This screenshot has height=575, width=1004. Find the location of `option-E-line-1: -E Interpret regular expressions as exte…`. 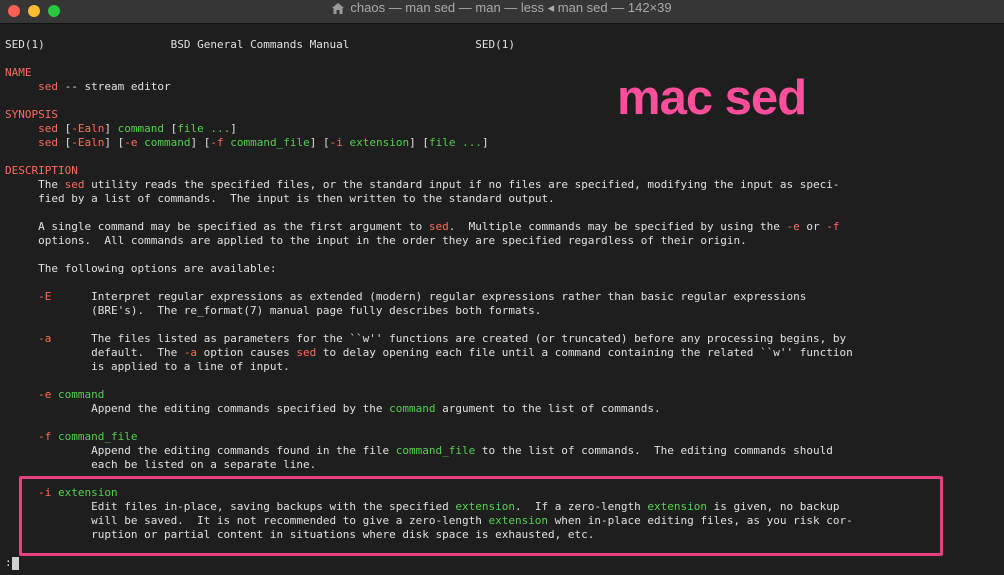

option-E-line-1: -E Interpret regular expressions as exte… is located at coordinates (405, 297).